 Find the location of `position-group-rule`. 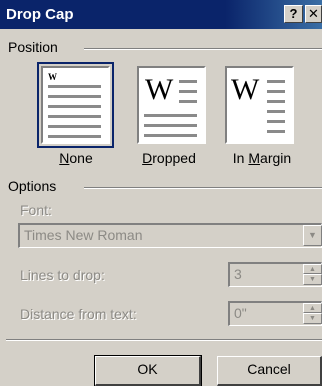

position-group-rule is located at coordinates (203, 49).